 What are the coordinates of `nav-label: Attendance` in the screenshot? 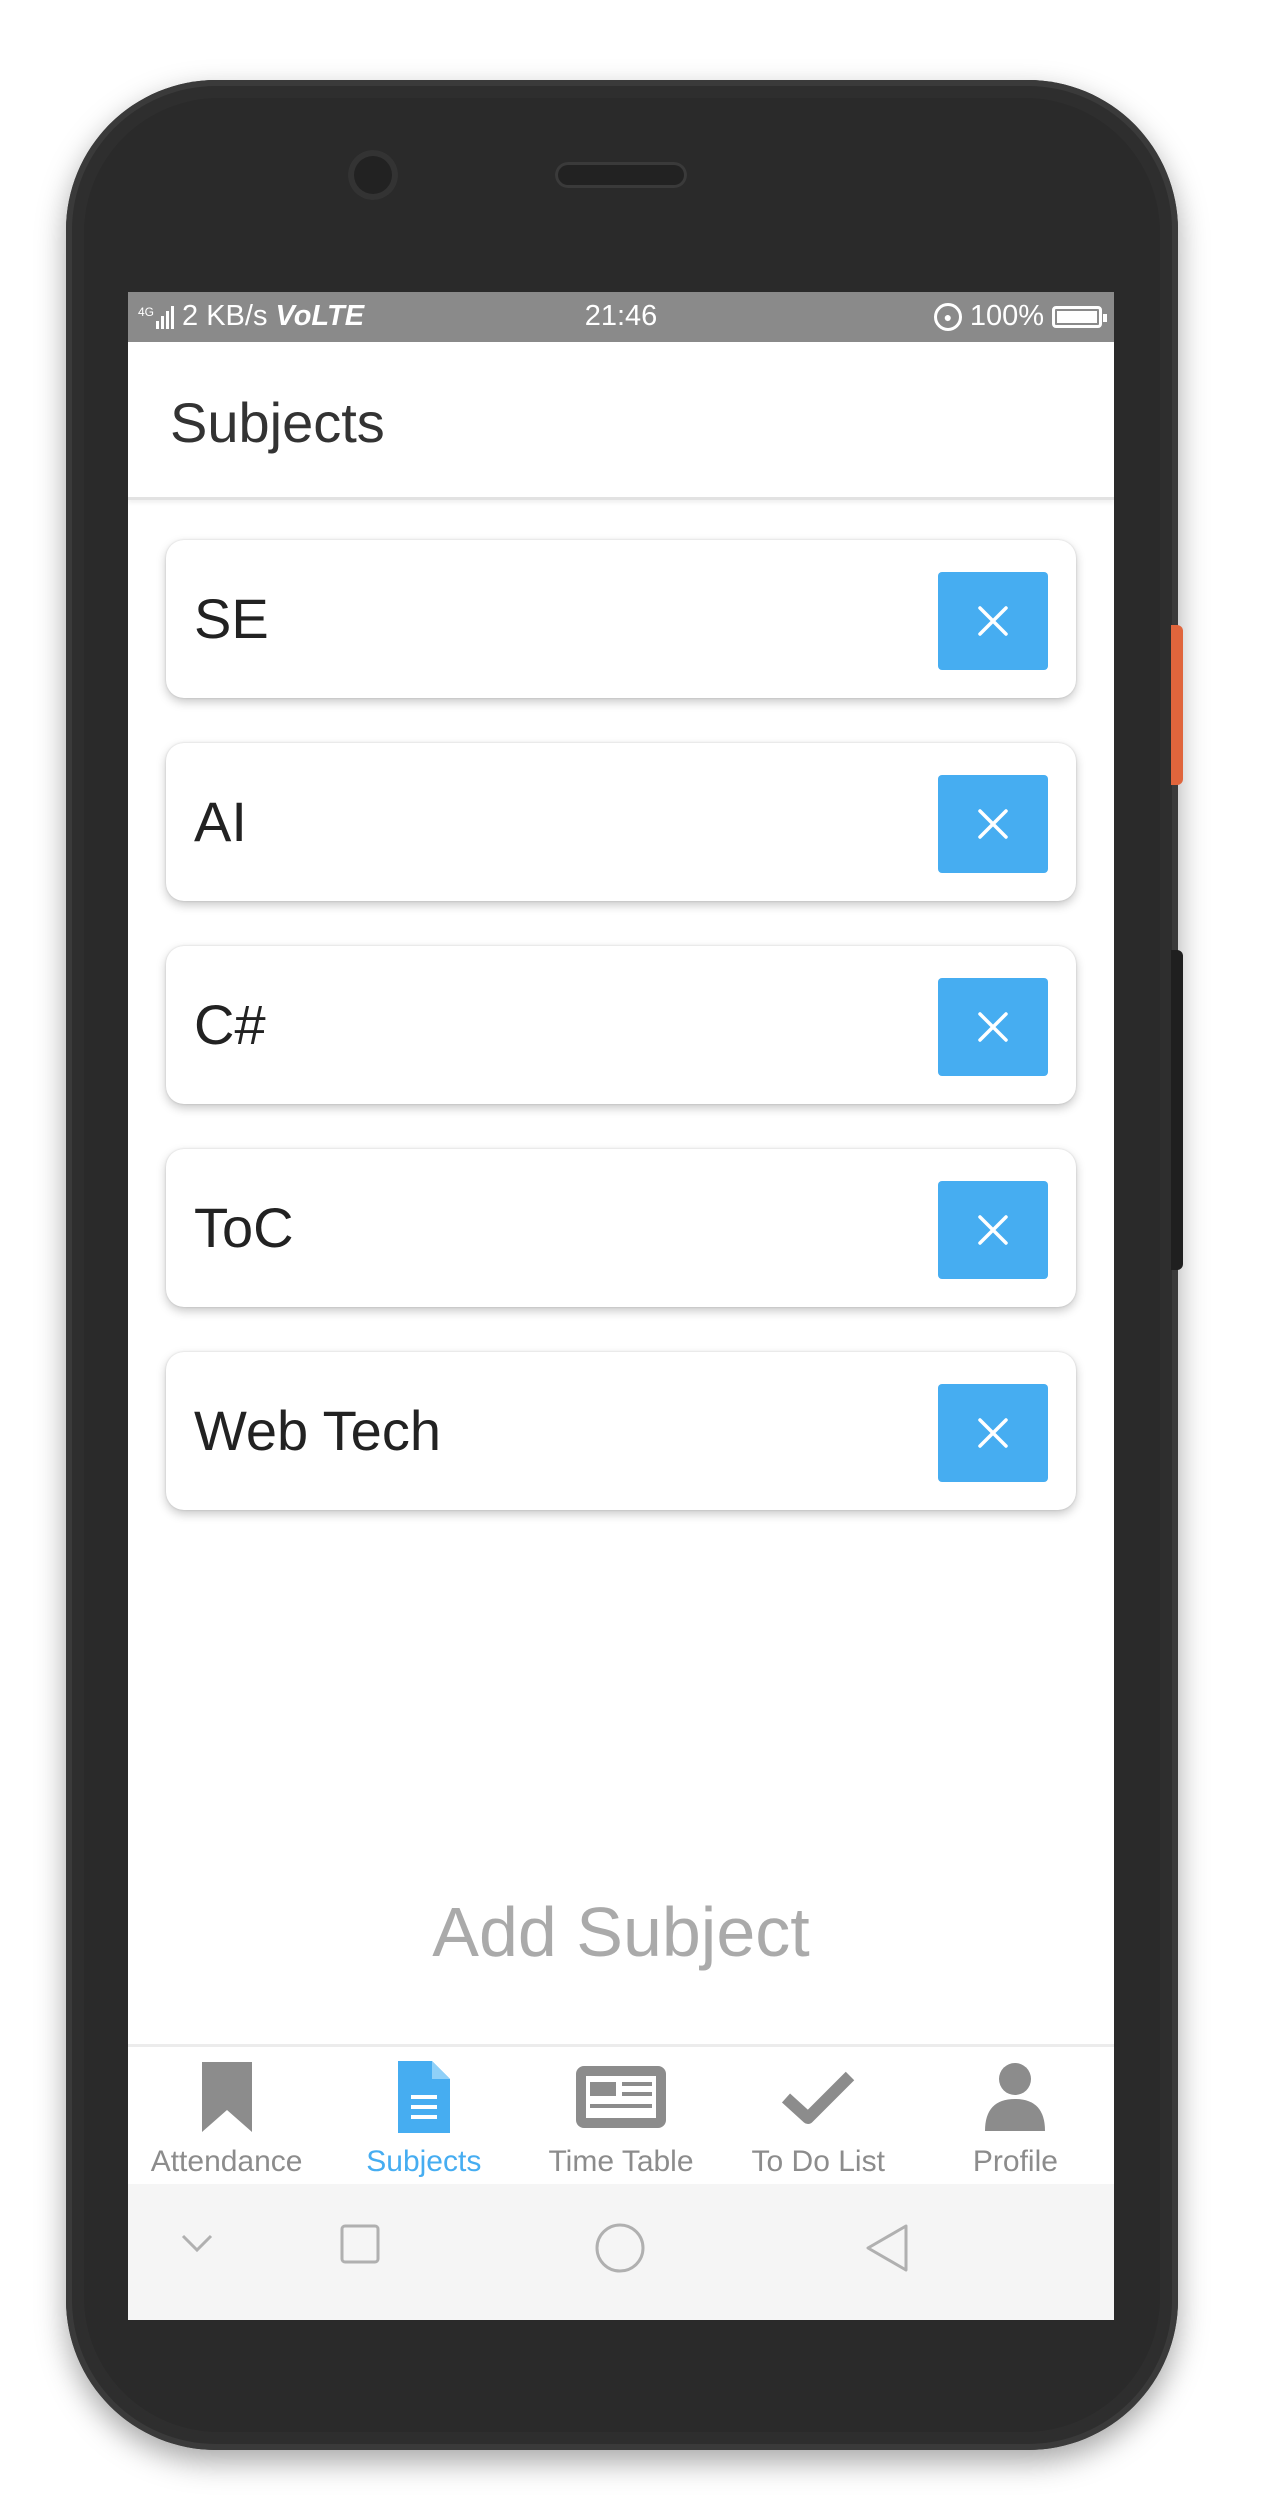 It's located at (226, 2161).